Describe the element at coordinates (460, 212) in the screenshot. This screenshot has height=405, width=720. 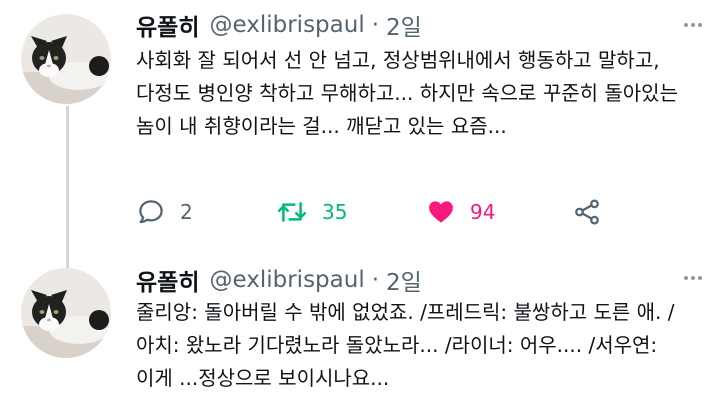
I see `like-button: 94` at that location.